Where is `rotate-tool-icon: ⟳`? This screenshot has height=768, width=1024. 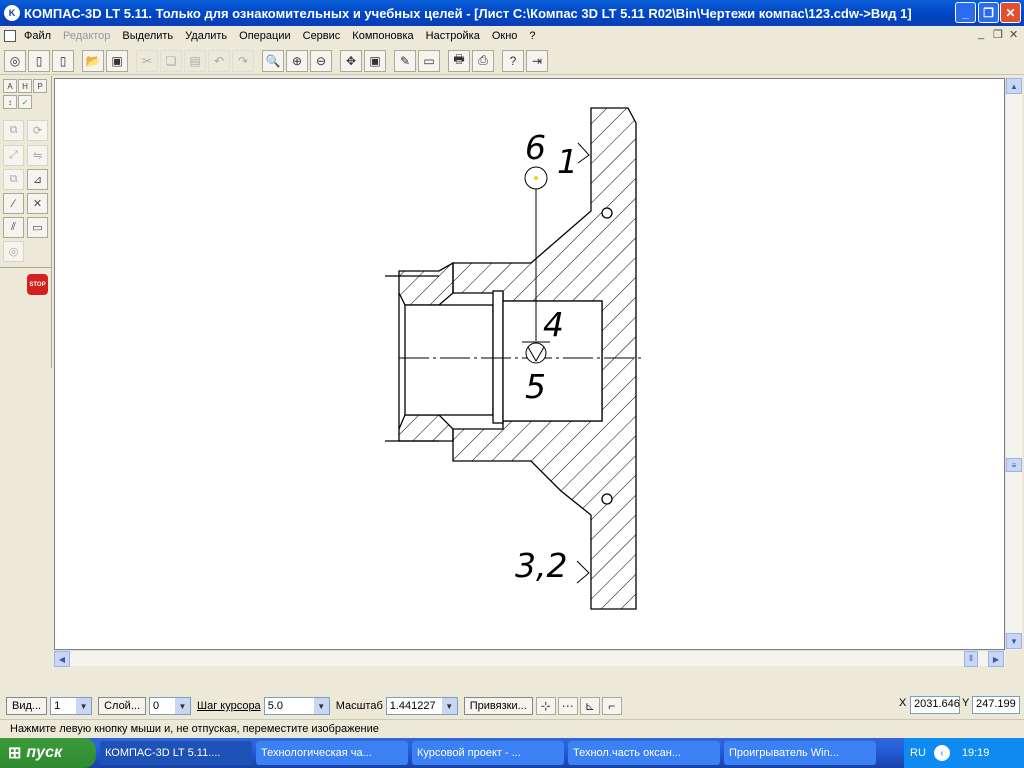 rotate-tool-icon: ⟳ is located at coordinates (37, 130).